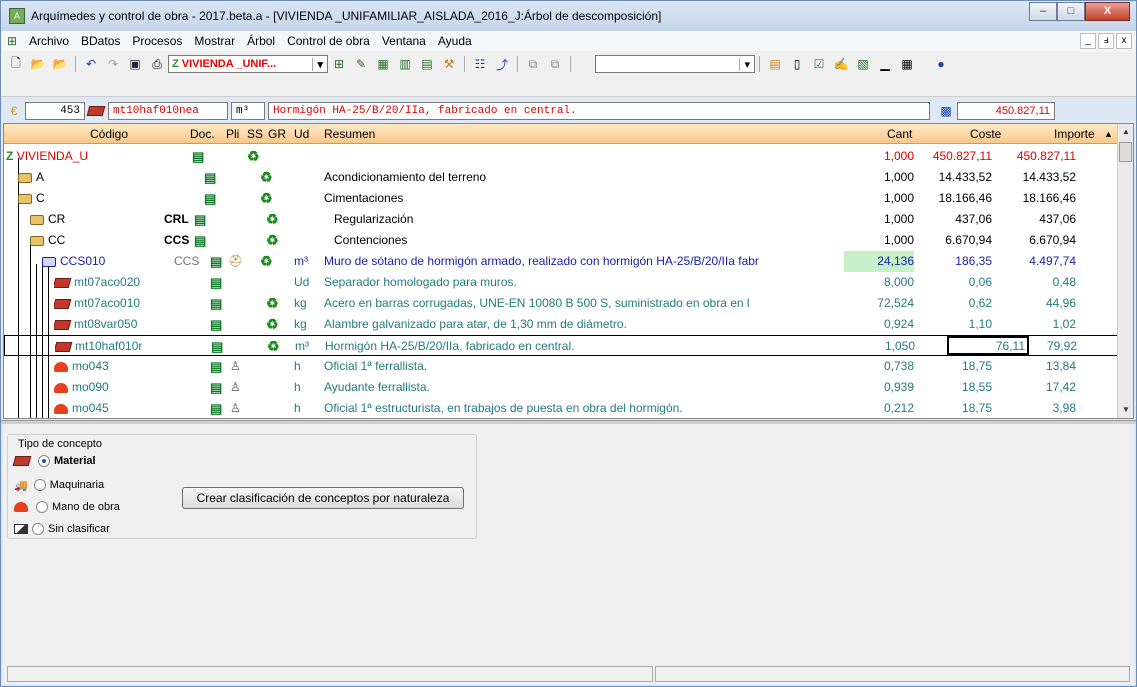  I want to click on menu-ventana: Ventana, so click(404, 41).